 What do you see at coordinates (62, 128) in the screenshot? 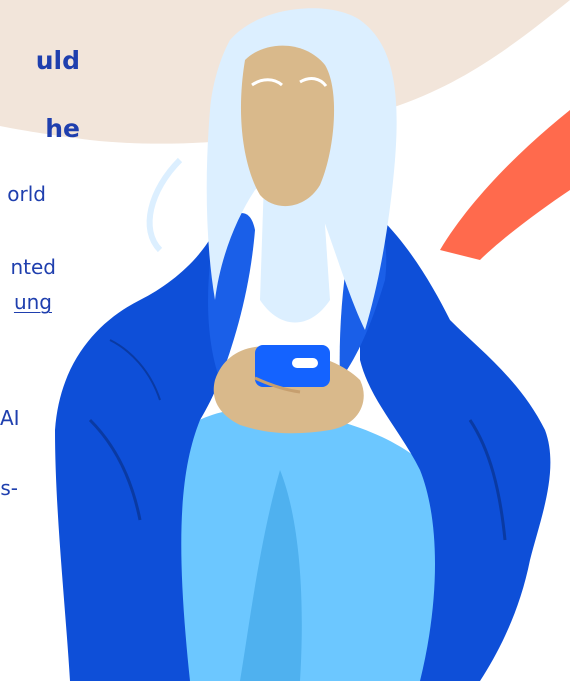
I see `heading-line-2: he` at bounding box center [62, 128].